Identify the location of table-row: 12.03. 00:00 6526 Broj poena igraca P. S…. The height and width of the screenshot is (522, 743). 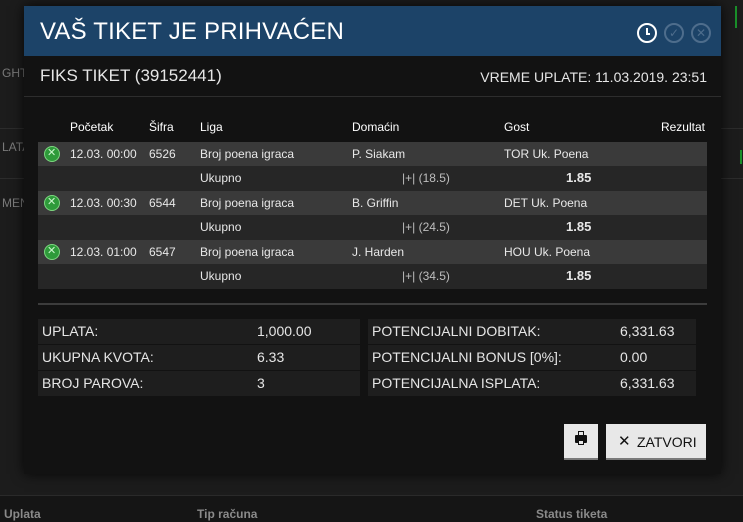
(372, 154).